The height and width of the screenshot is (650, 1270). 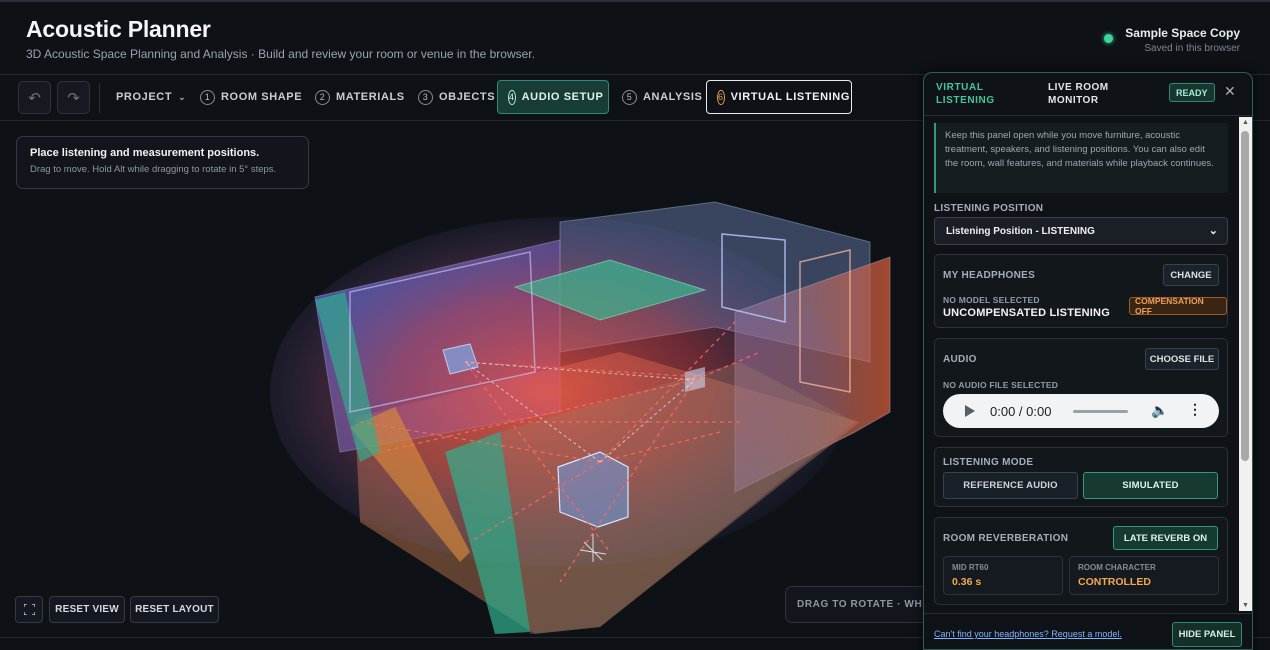 I want to click on save-status: Sample Space Copy Saved in this browser, so click(x=1172, y=40).